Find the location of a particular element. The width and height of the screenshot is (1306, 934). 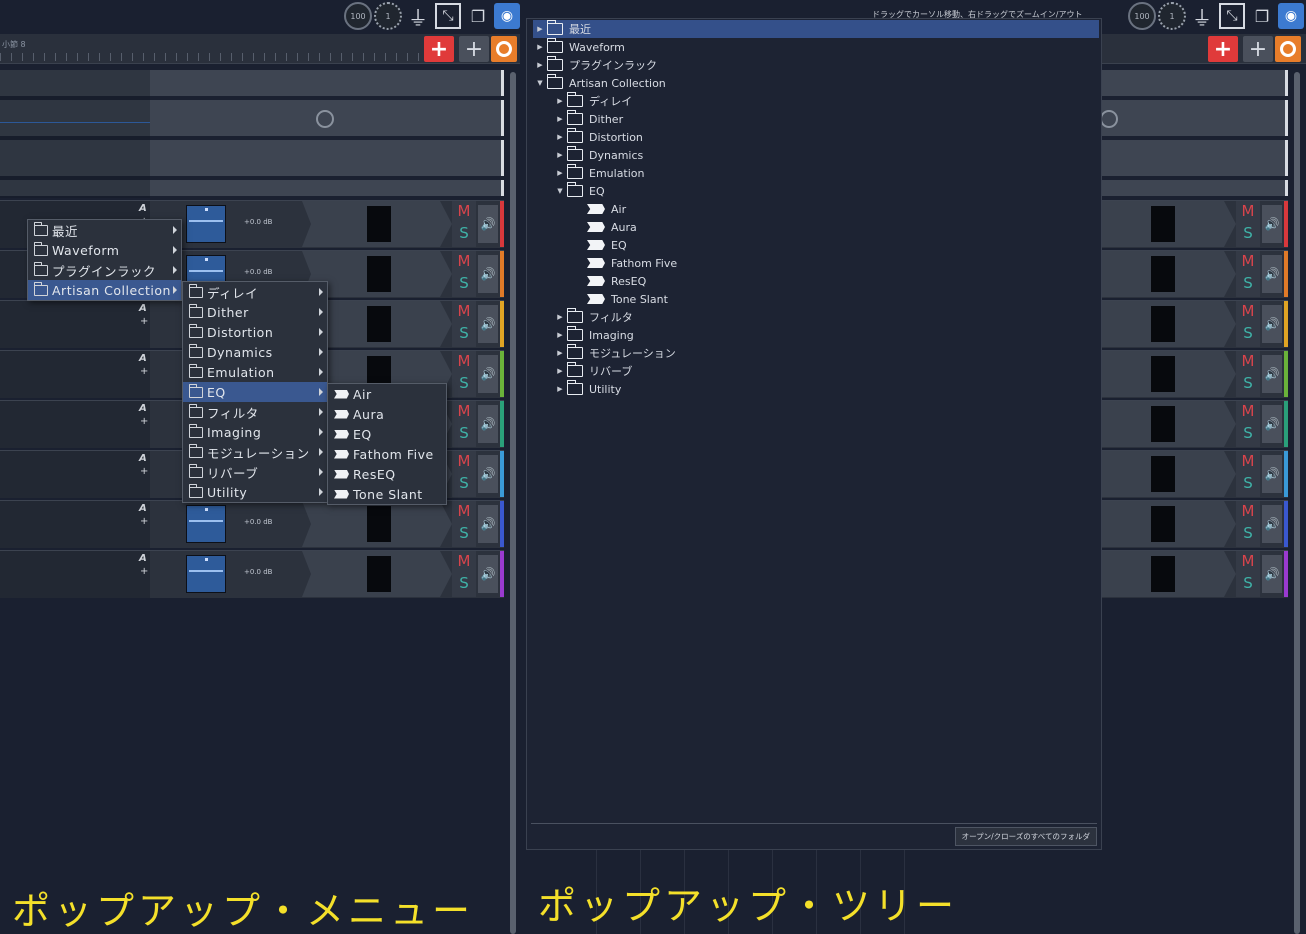

menu-item: Emulation is located at coordinates (255, 372).